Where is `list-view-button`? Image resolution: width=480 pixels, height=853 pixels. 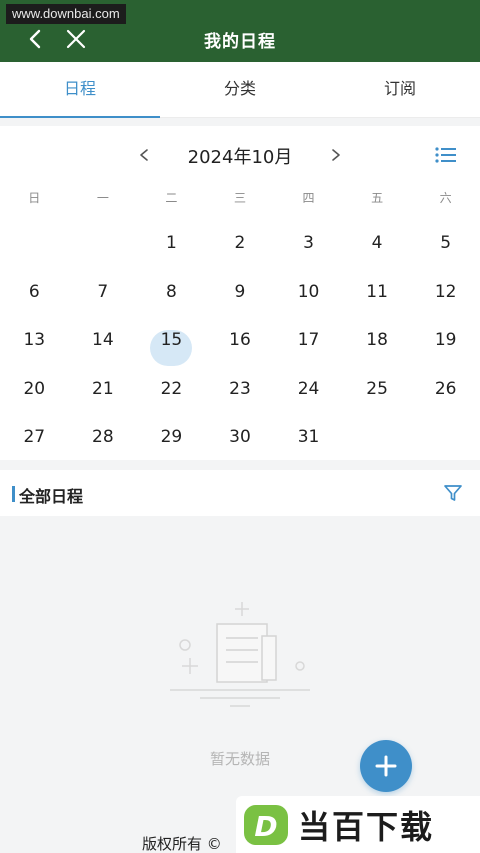
list-view-button is located at coordinates (446, 155).